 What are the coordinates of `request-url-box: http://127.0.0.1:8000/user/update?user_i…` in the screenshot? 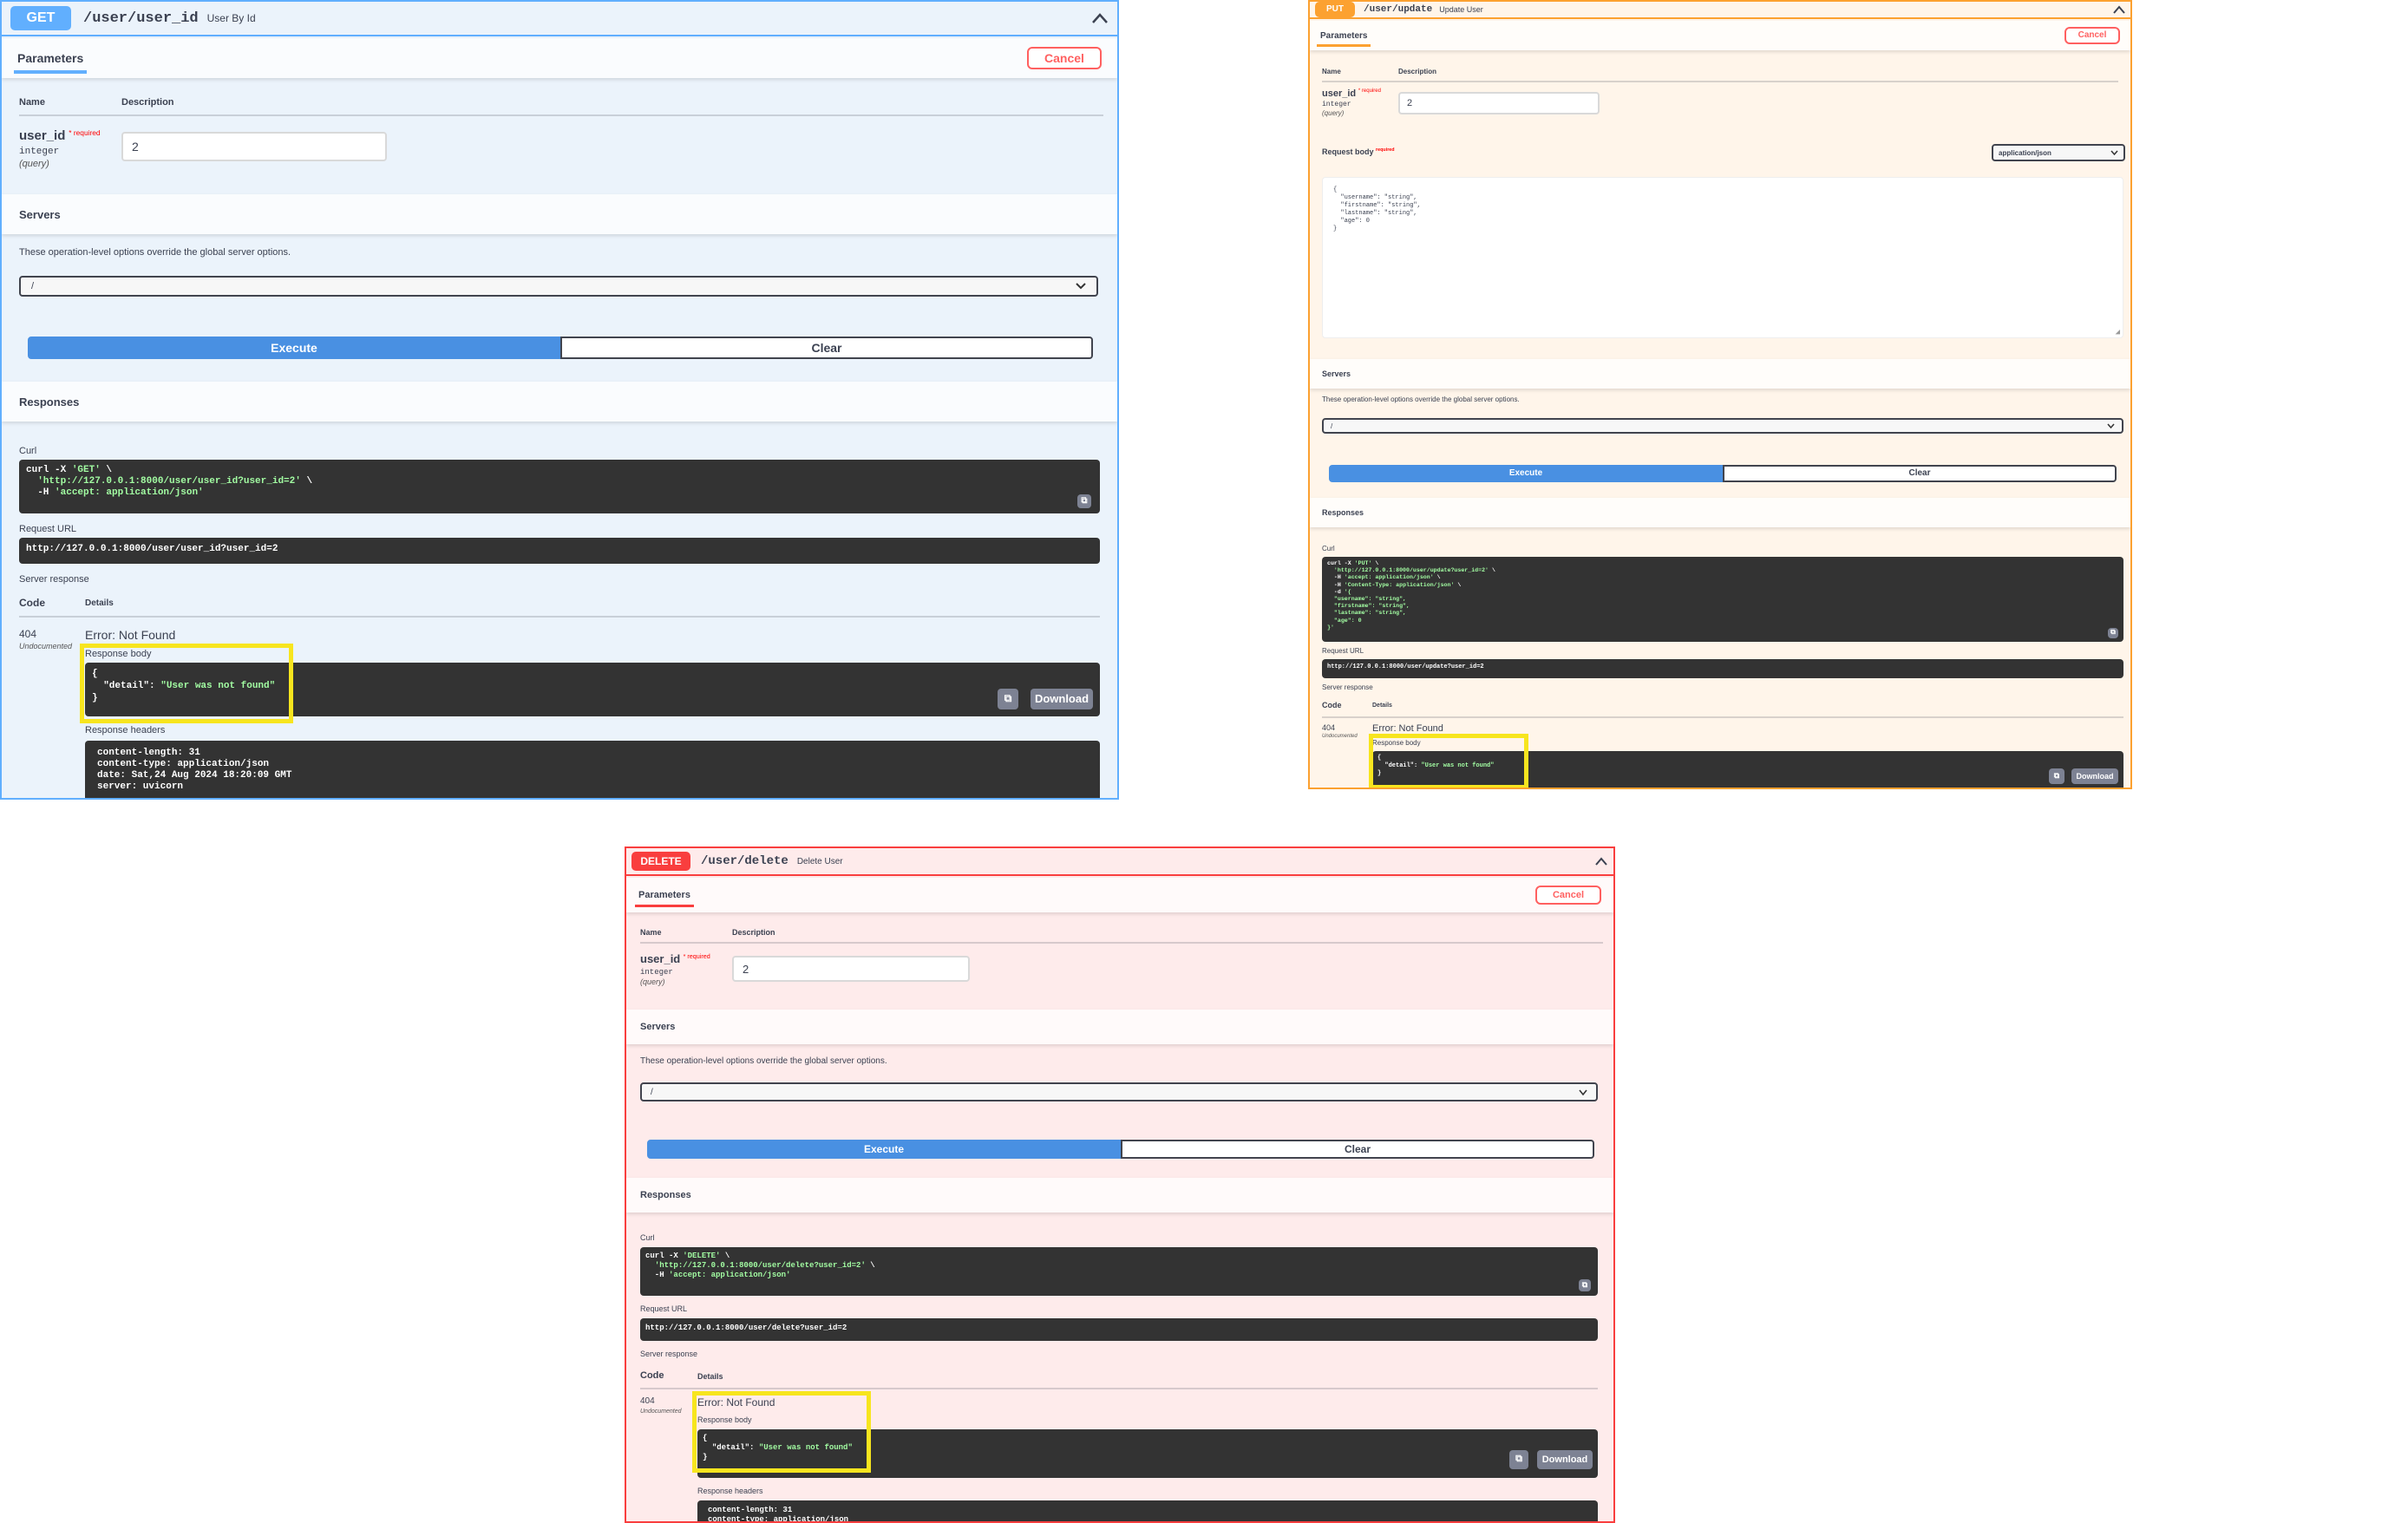 It's located at (1722, 669).